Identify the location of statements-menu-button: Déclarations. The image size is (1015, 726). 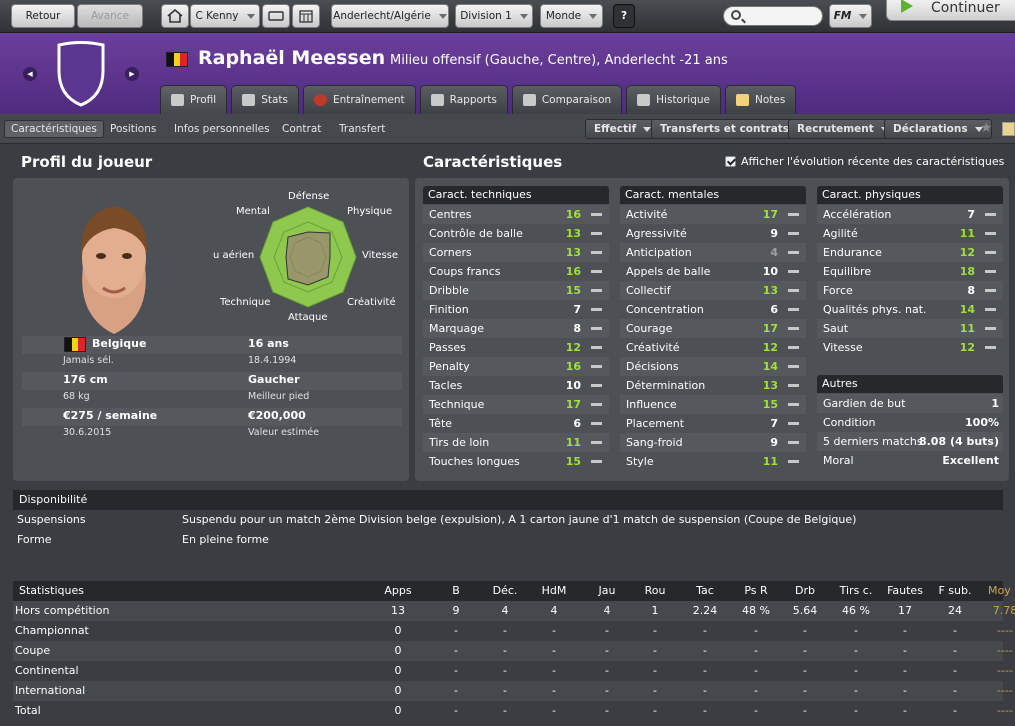
(938, 129).